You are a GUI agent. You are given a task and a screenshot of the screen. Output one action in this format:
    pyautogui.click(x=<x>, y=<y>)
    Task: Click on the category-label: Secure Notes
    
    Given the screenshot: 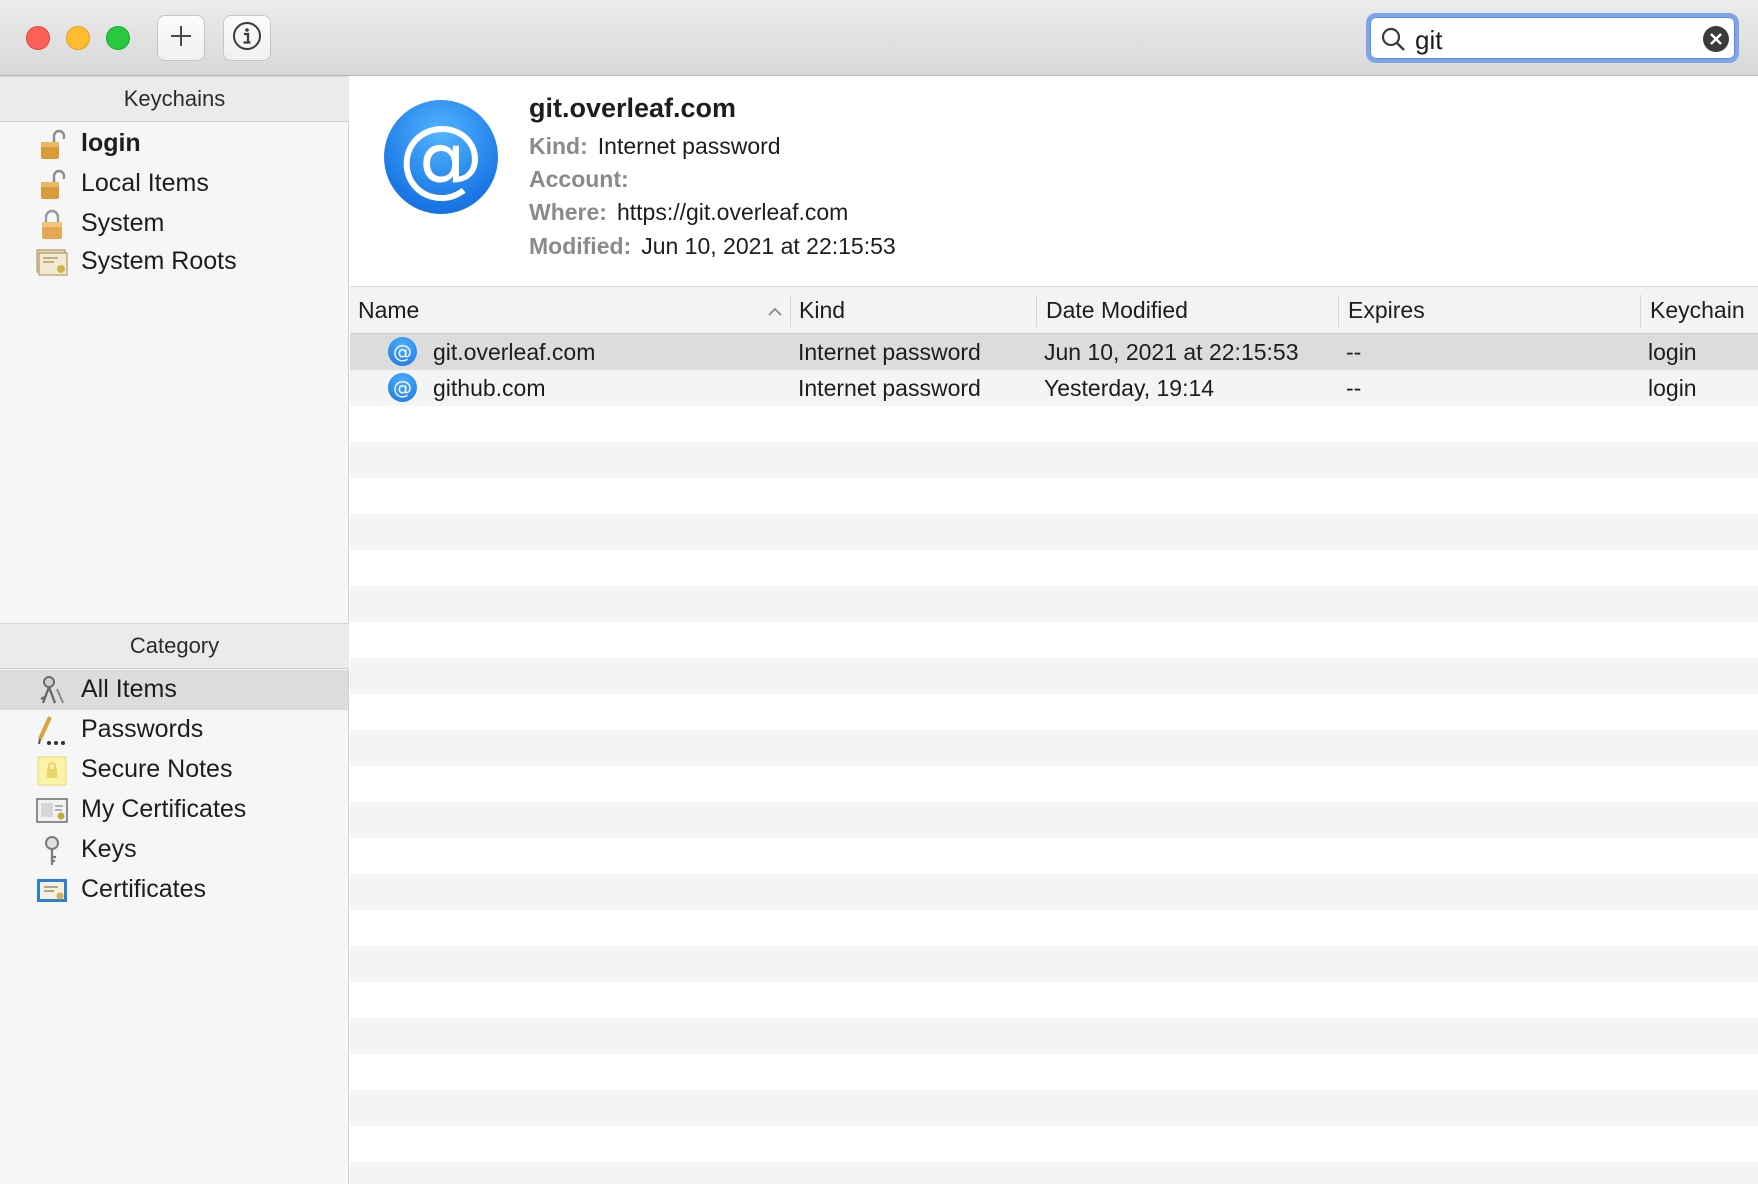 What is the action you would take?
    pyautogui.click(x=157, y=769)
    